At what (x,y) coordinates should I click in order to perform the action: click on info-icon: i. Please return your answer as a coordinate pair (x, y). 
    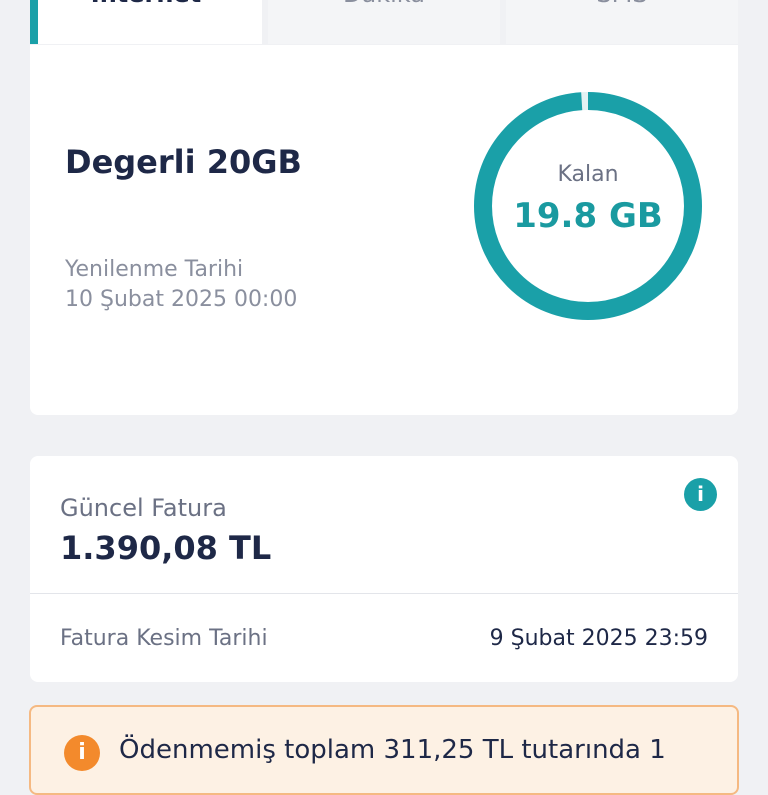
    Looking at the image, I should click on (700, 494).